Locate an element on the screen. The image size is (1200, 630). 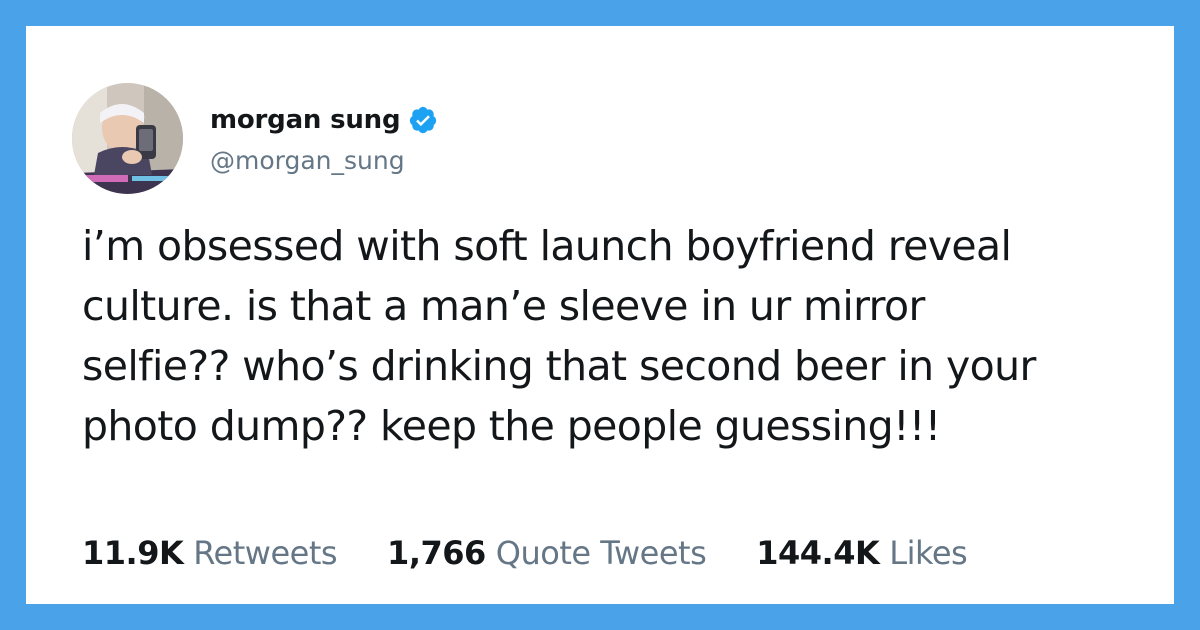
author-name-row: morgan sung is located at coordinates (324, 120).